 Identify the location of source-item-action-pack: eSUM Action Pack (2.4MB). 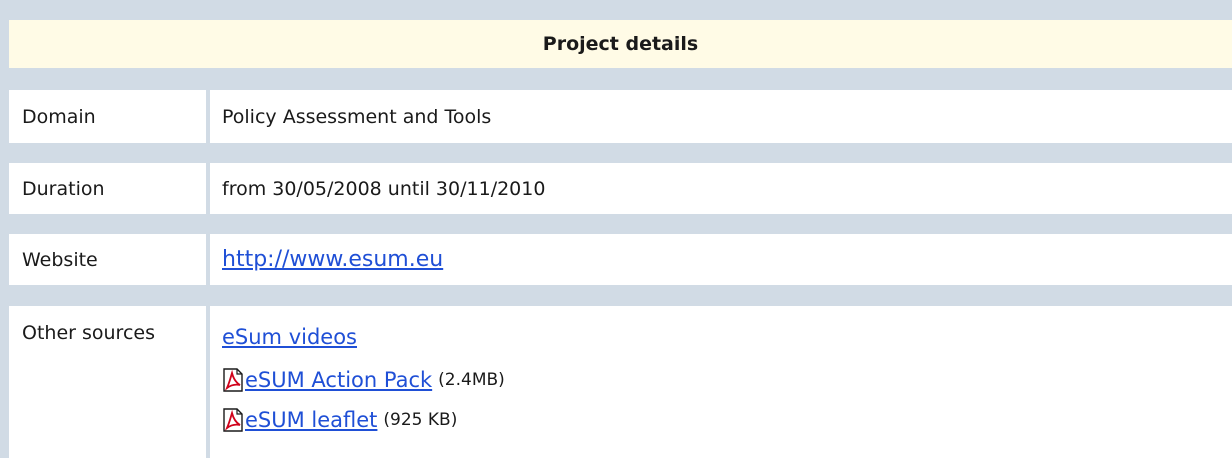
(727, 380).